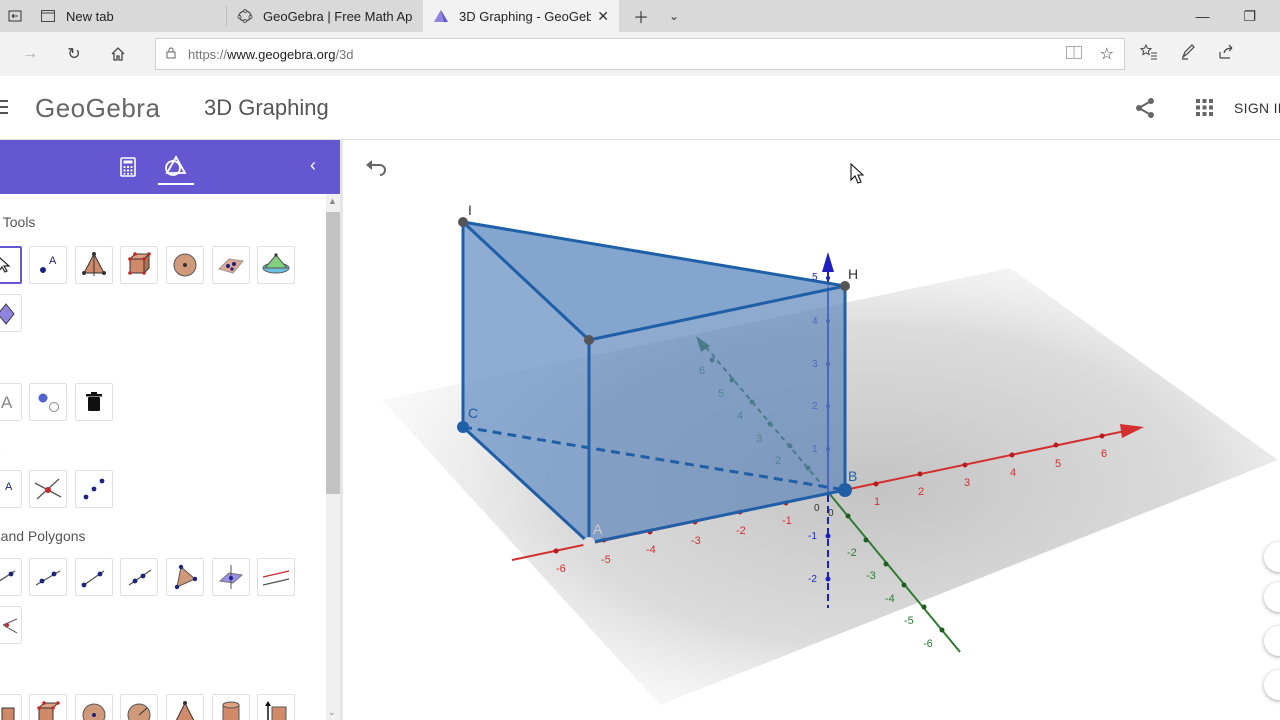  Describe the element at coordinates (561, 569) in the screenshot. I see `x-tick-label: -6` at that location.